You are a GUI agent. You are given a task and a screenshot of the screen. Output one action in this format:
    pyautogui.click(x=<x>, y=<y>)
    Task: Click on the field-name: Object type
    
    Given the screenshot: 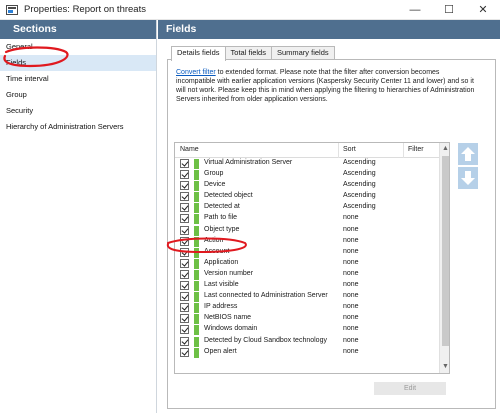 What is the action you would take?
    pyautogui.click(x=222, y=229)
    